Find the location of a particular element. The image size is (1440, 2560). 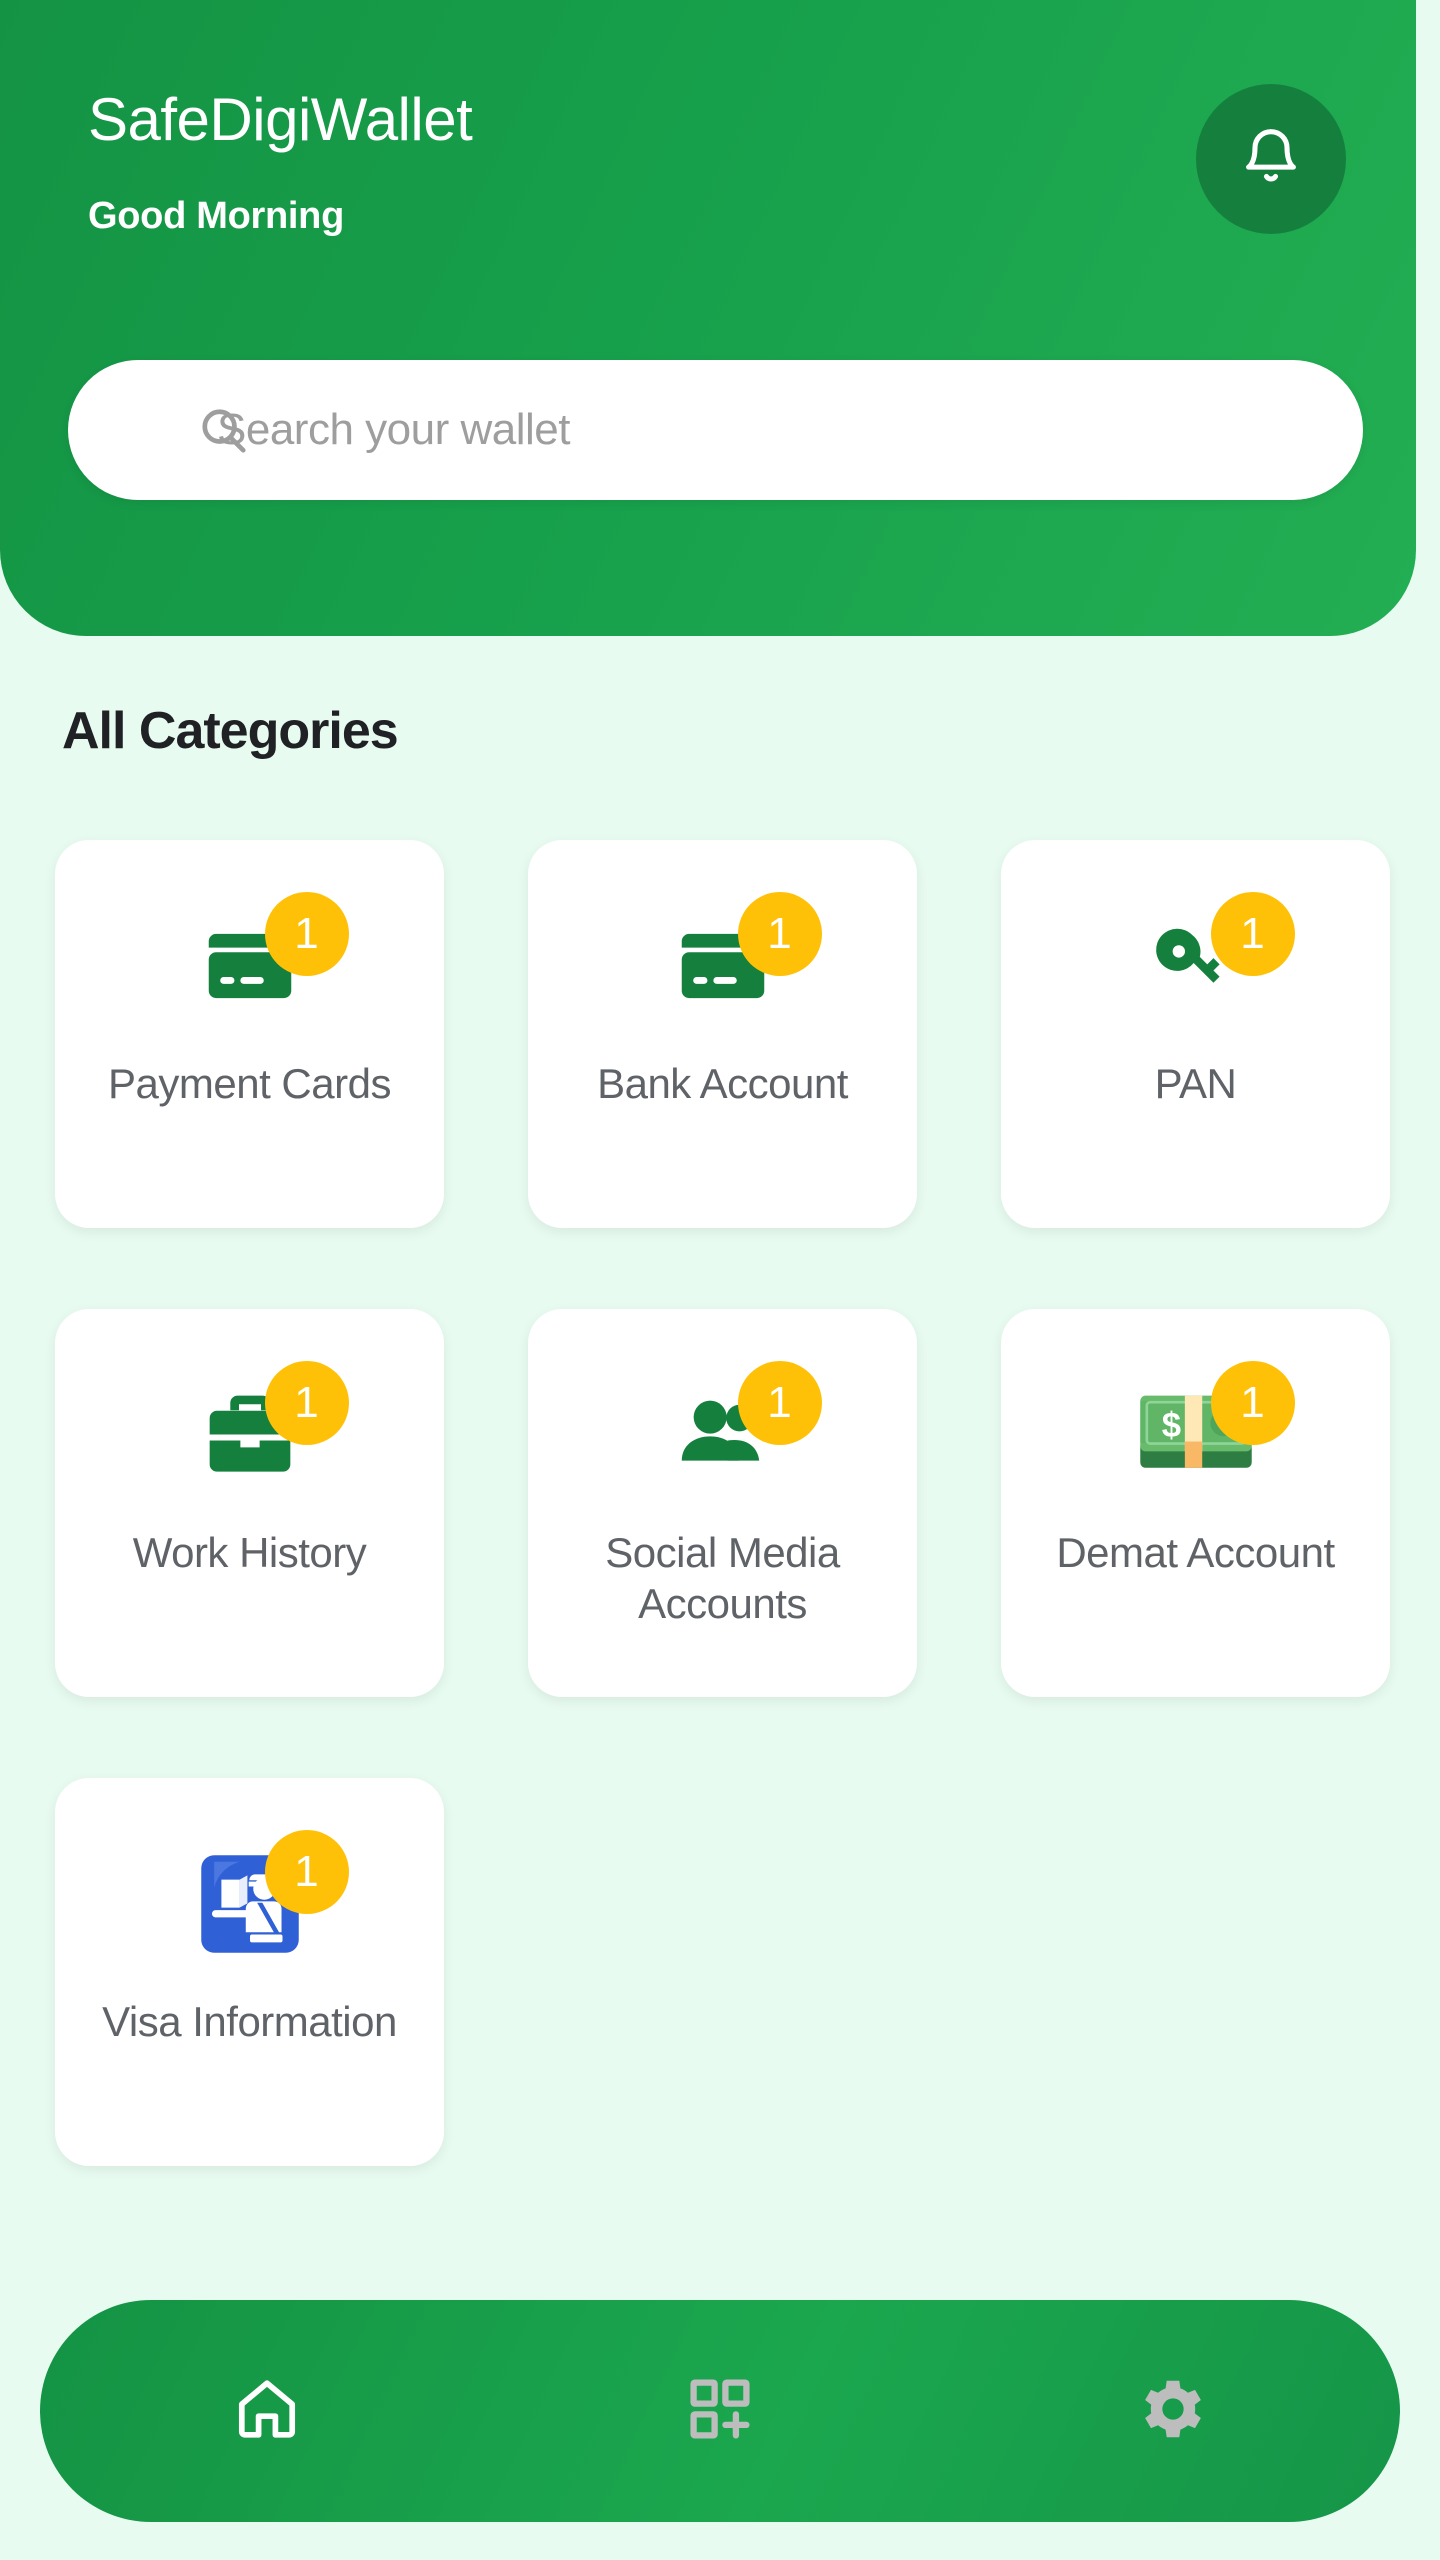

icon-container: $ 1 is located at coordinates (1198, 1430).